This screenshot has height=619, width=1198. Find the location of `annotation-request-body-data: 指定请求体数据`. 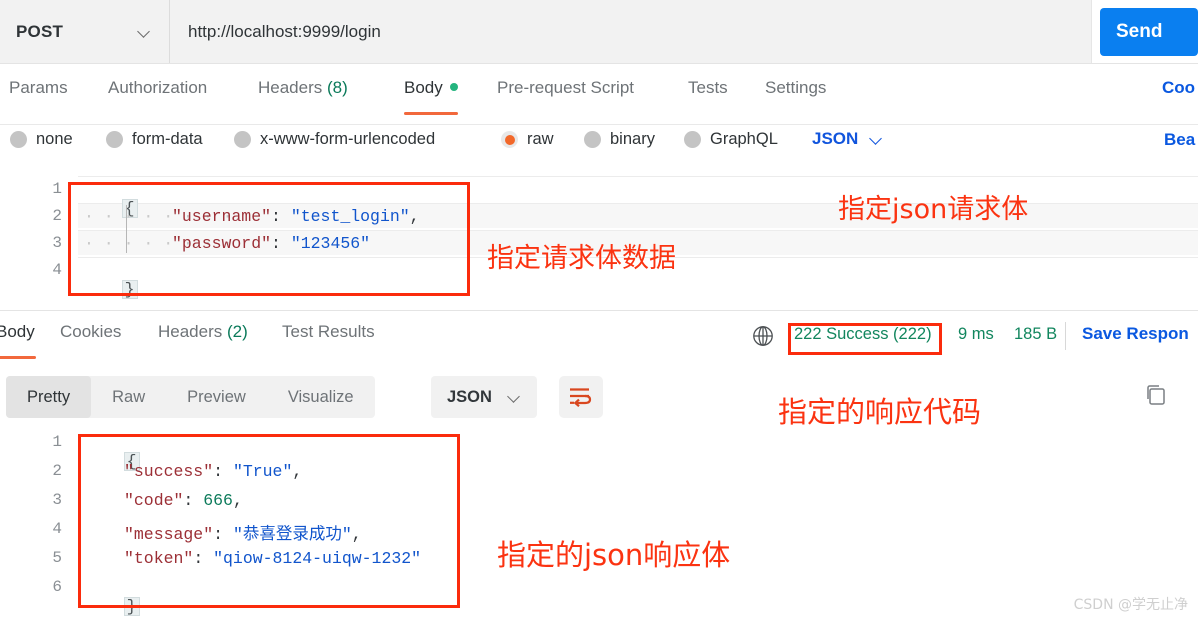

annotation-request-body-data: 指定请求体数据 is located at coordinates (581, 258).